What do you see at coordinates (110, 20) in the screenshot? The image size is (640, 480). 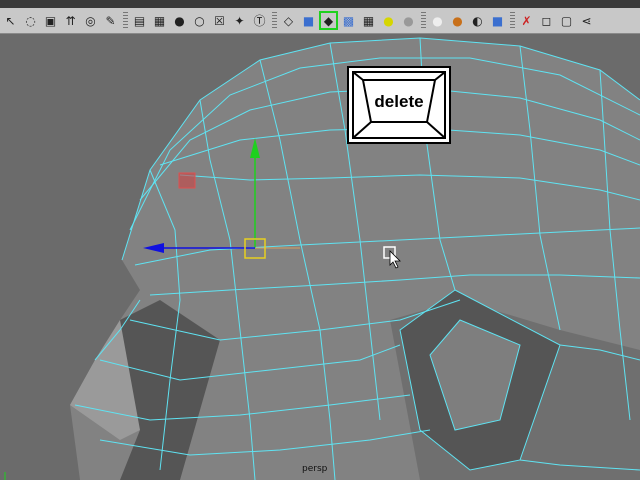 I see `scale-icon: ✎` at bounding box center [110, 20].